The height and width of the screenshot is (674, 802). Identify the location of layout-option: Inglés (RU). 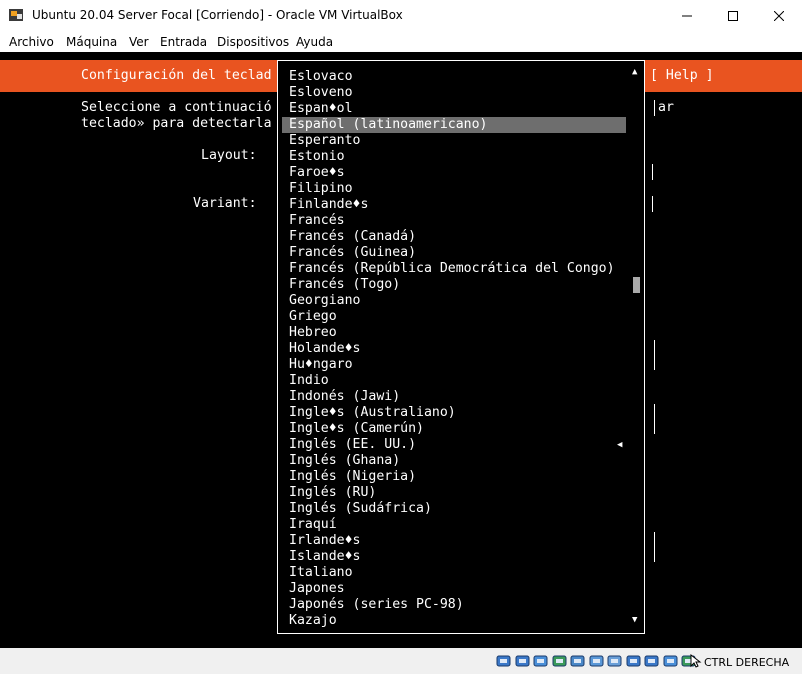
(332, 493).